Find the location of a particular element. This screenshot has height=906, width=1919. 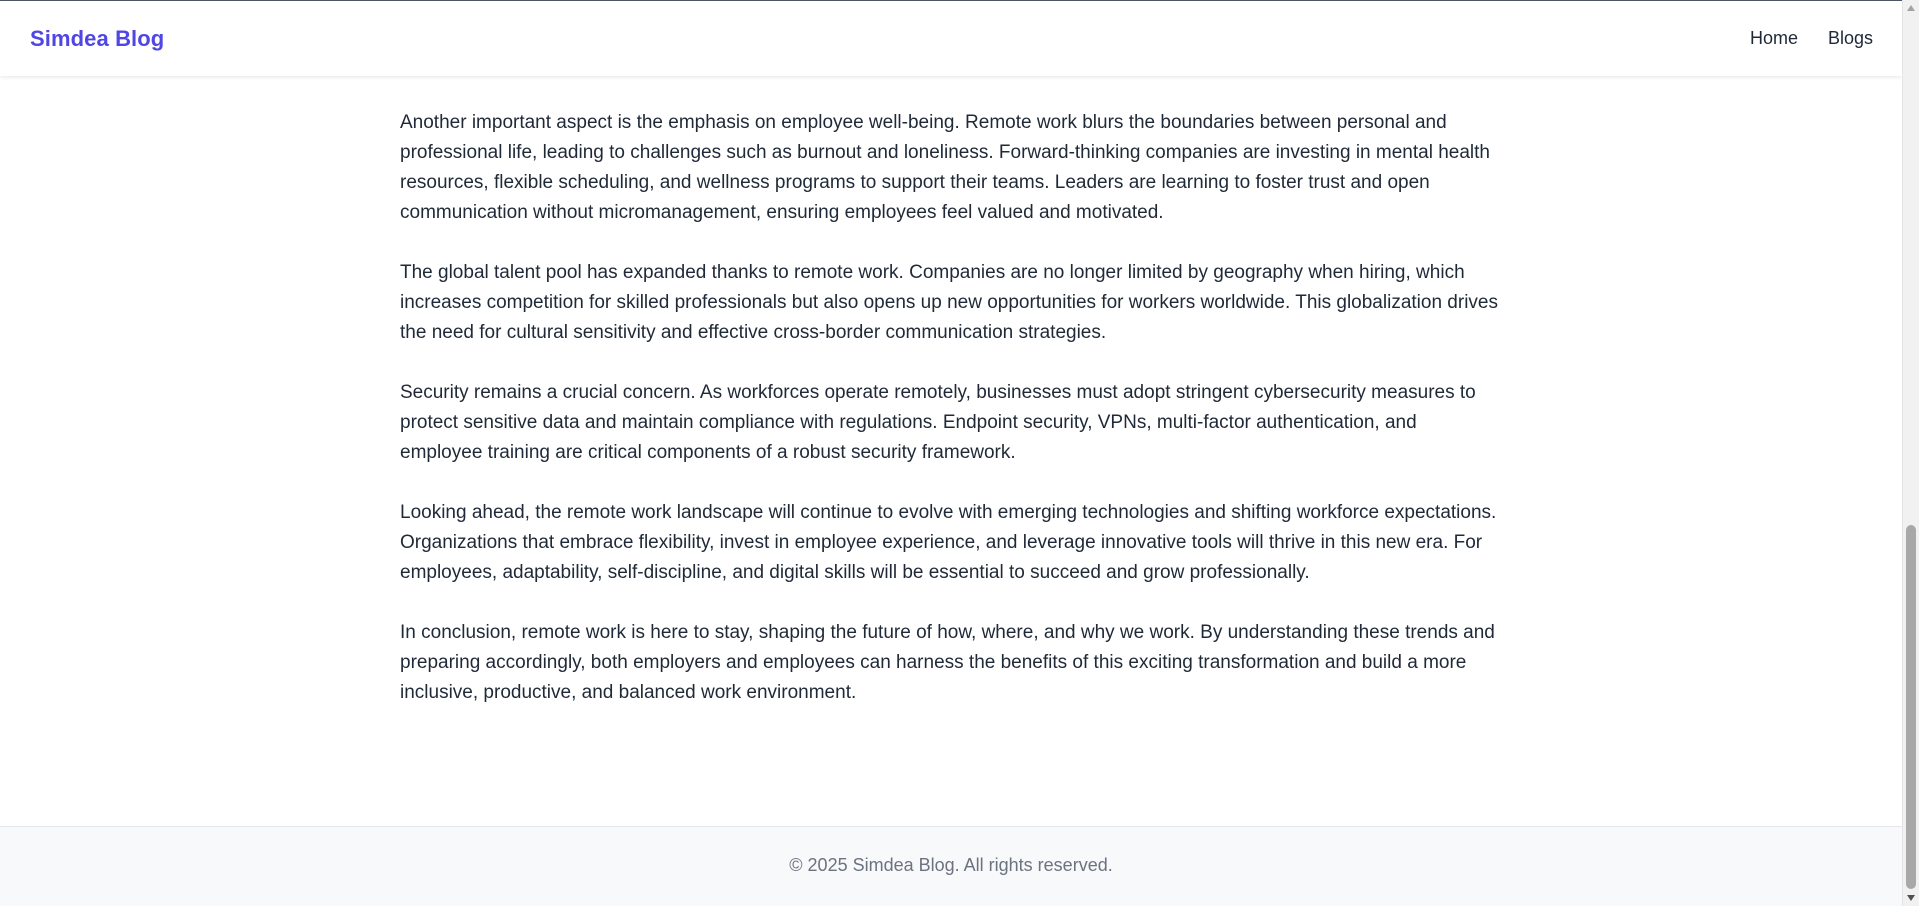

scroll-down-arrow-icon is located at coordinates (1911, 898).